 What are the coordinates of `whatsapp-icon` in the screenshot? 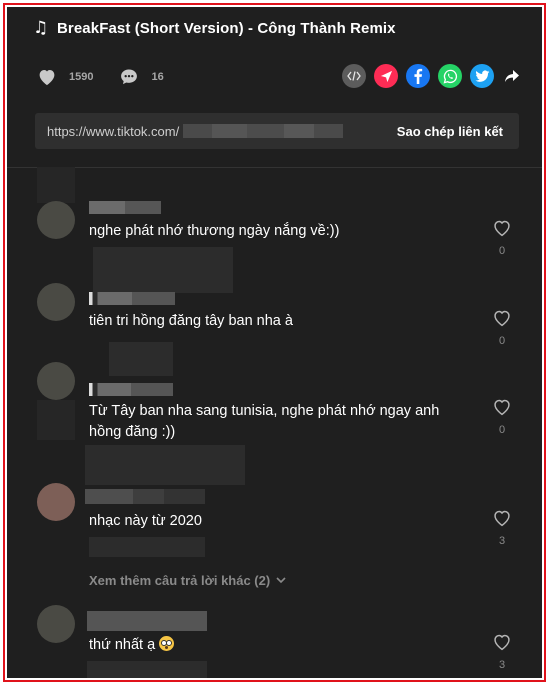 It's located at (450, 76).